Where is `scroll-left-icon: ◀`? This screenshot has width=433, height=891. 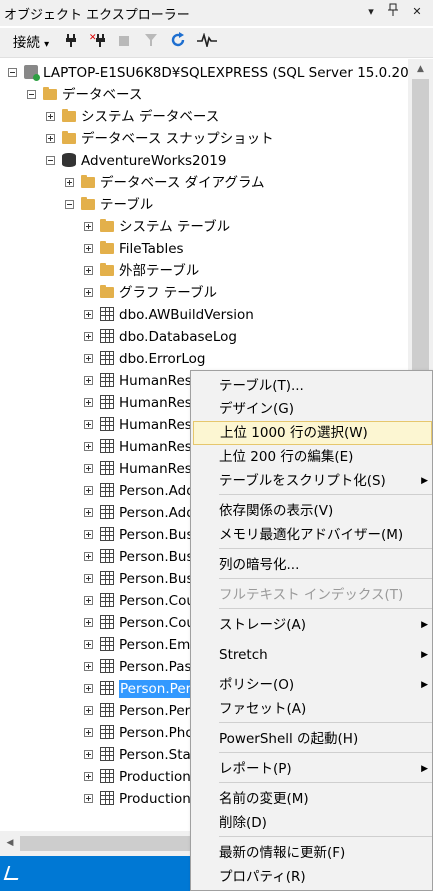
scroll-left-icon: ◀ is located at coordinates (10, 843).